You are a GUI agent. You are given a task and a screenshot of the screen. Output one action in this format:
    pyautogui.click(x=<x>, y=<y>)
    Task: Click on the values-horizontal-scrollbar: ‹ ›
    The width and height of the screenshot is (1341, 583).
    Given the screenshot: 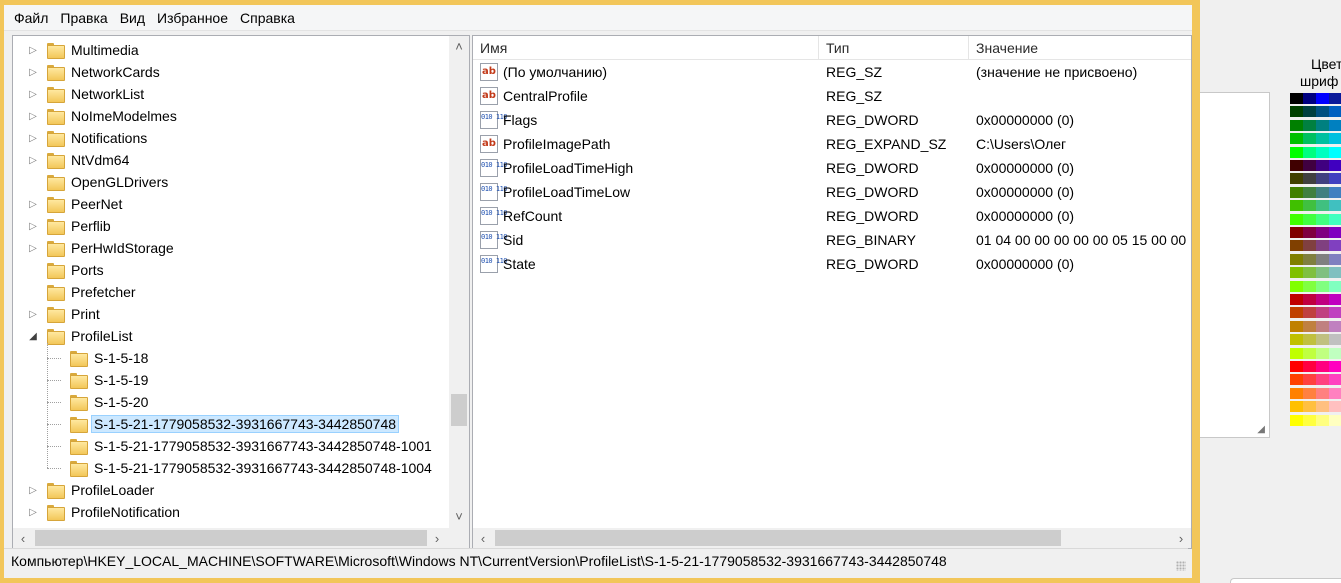 What is the action you would take?
    pyautogui.click(x=832, y=538)
    